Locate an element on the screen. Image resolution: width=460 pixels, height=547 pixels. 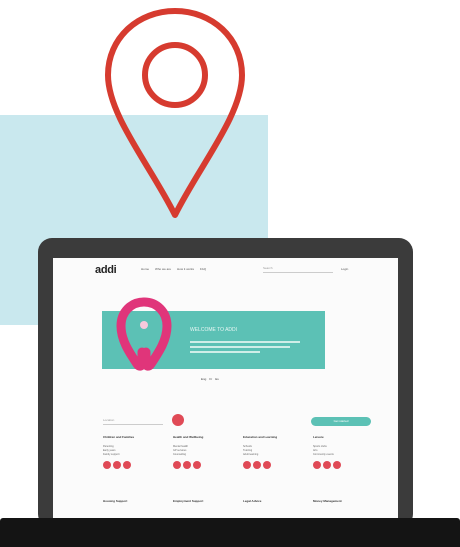
nav-item: FAQ is located at coordinates (203, 269).